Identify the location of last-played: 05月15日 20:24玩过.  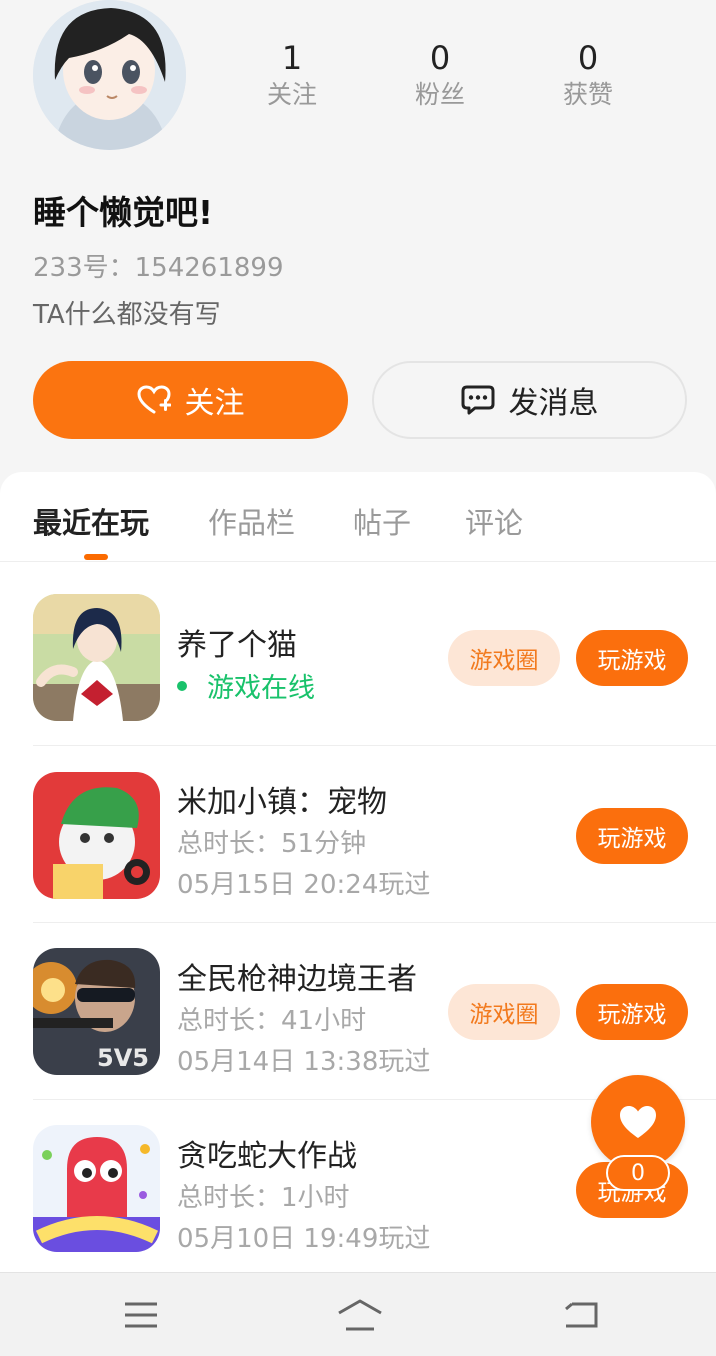
(304, 885).